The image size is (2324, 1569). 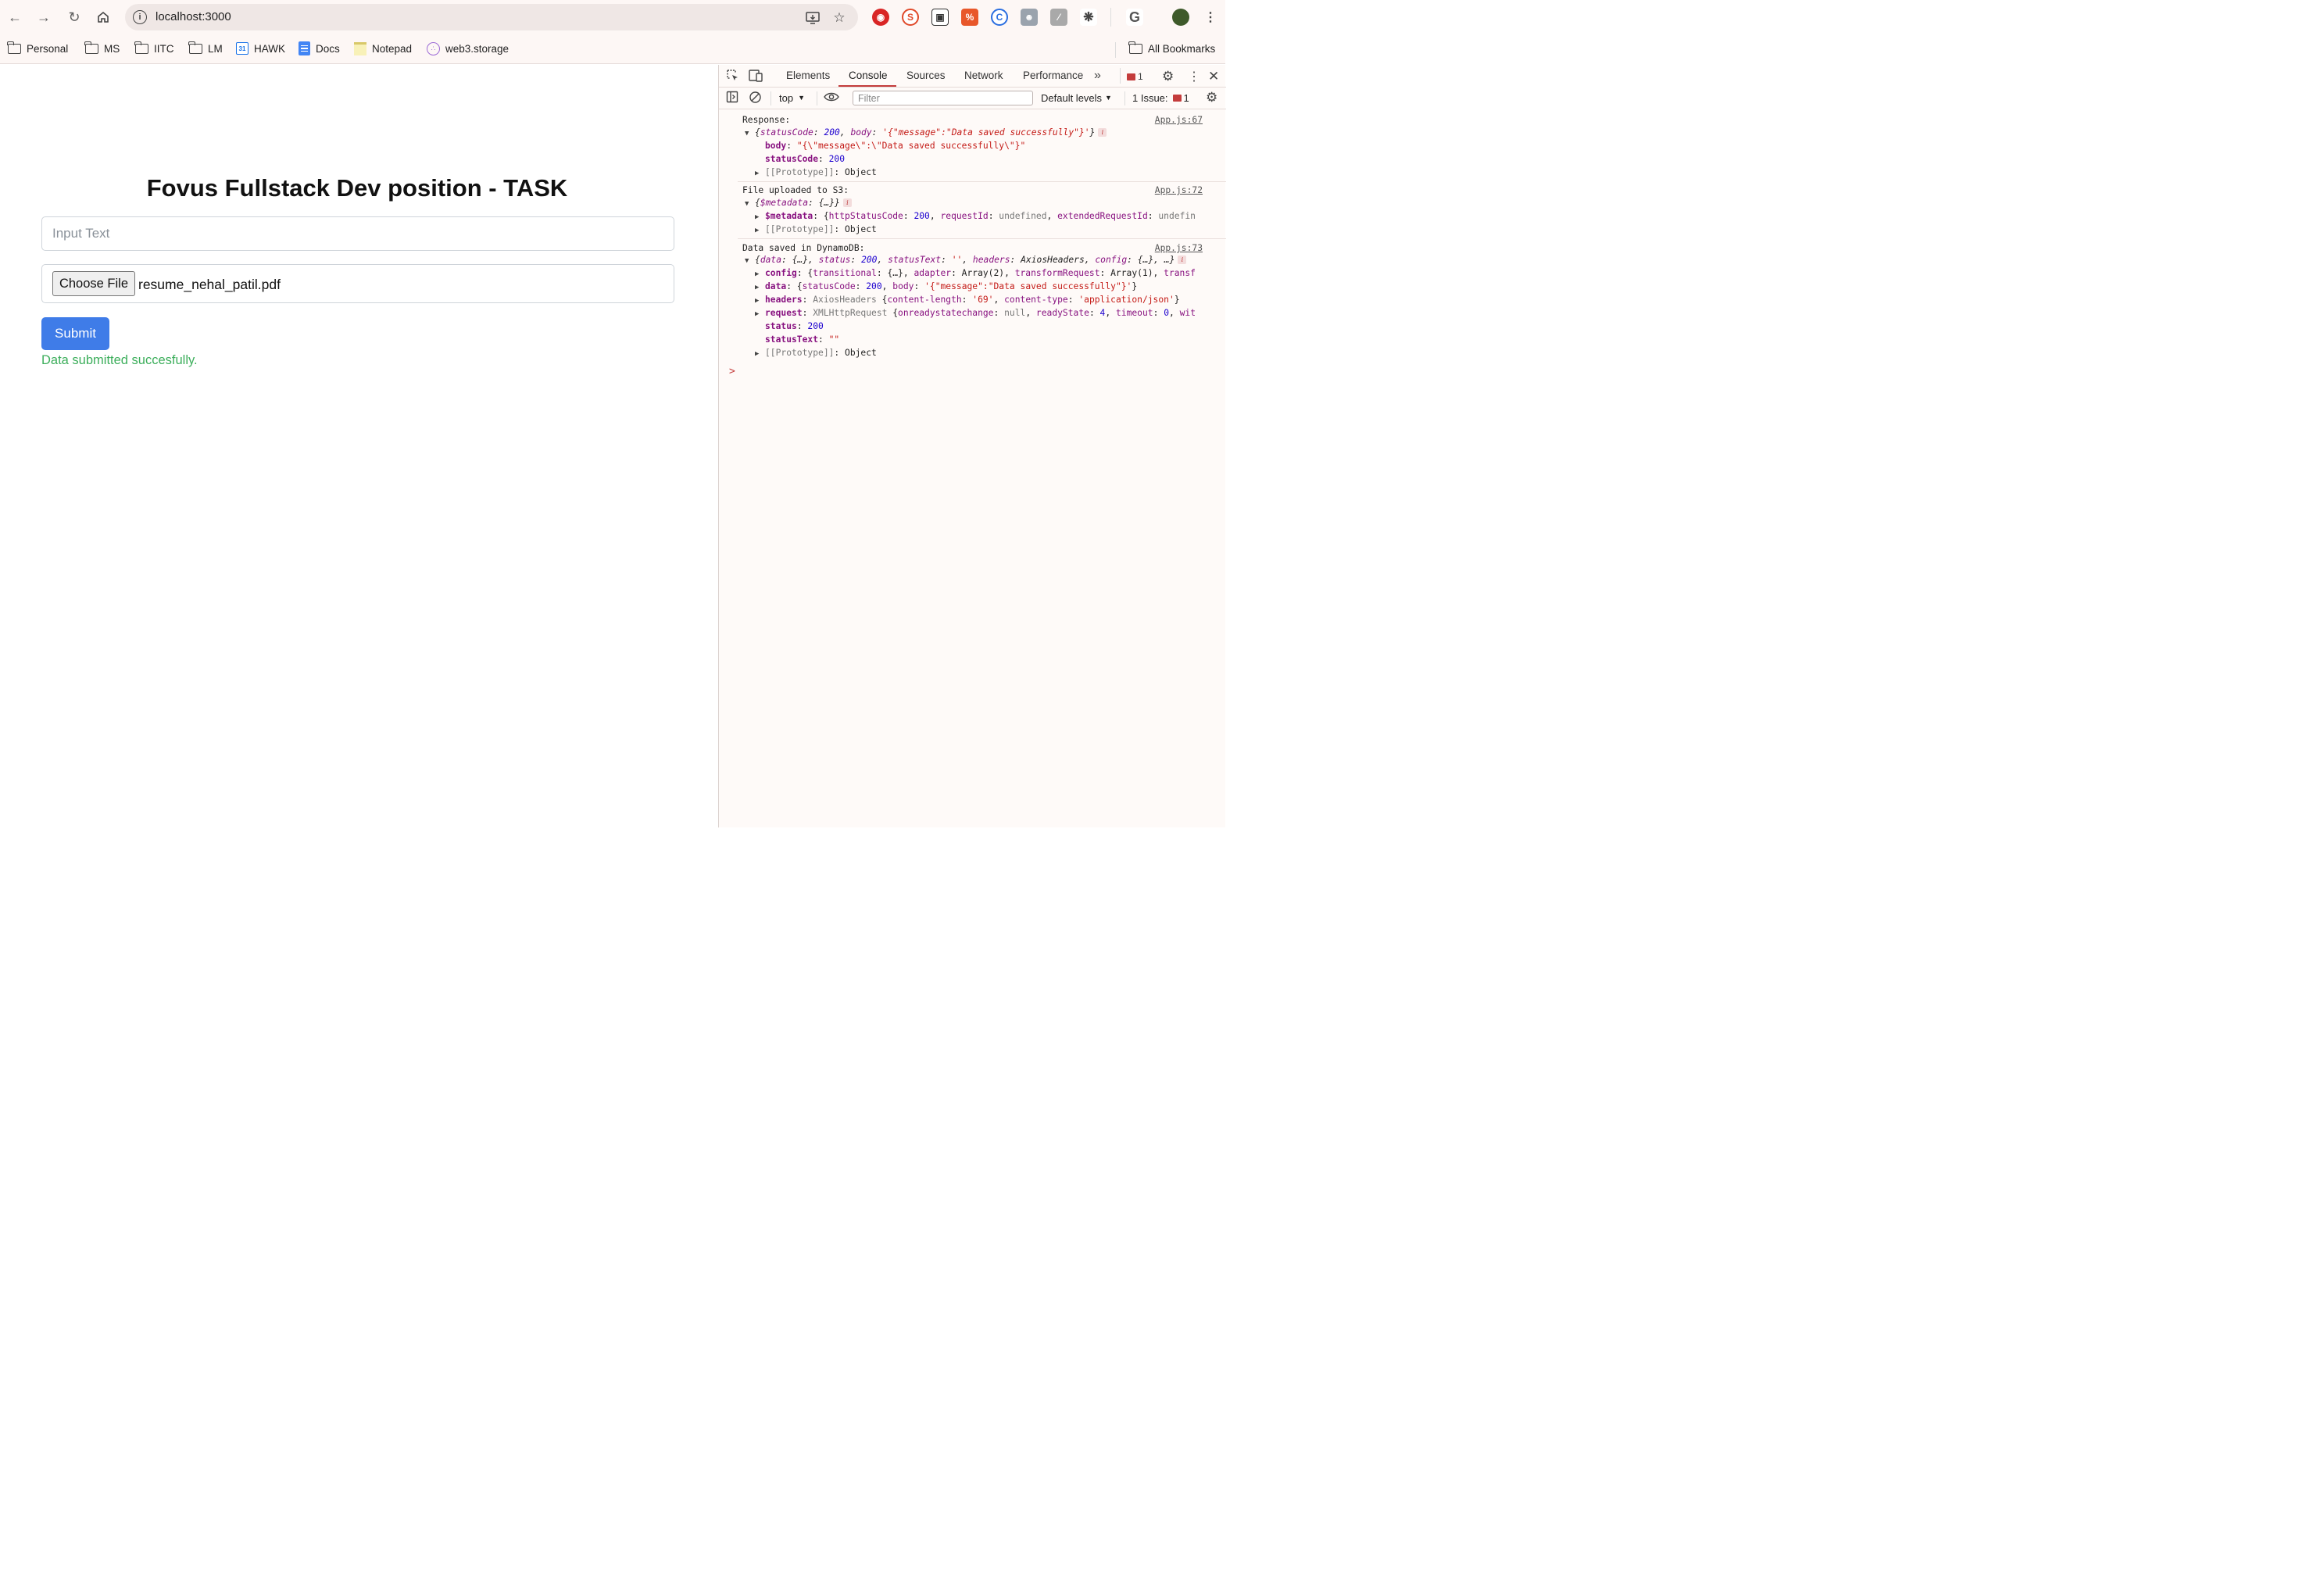 I want to click on bookmark-iitc: IITC, so click(x=154, y=48).